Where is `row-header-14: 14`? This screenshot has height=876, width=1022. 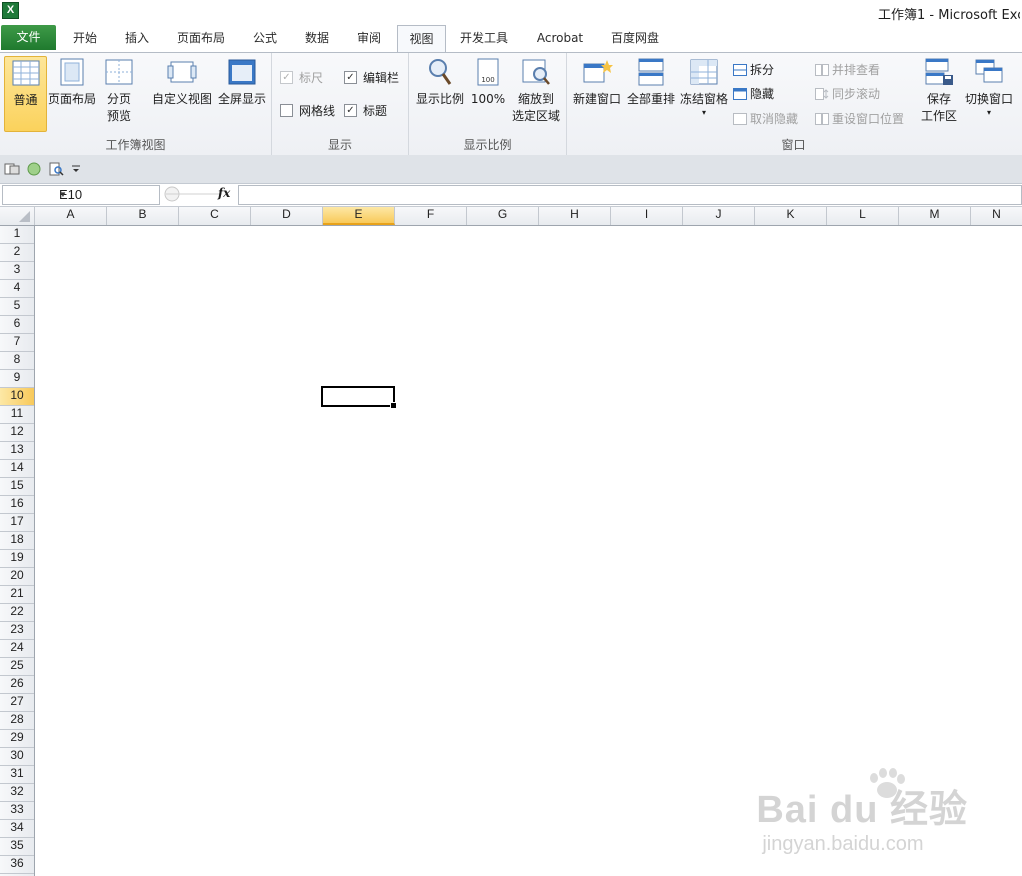
row-header-14: 14 is located at coordinates (17, 469).